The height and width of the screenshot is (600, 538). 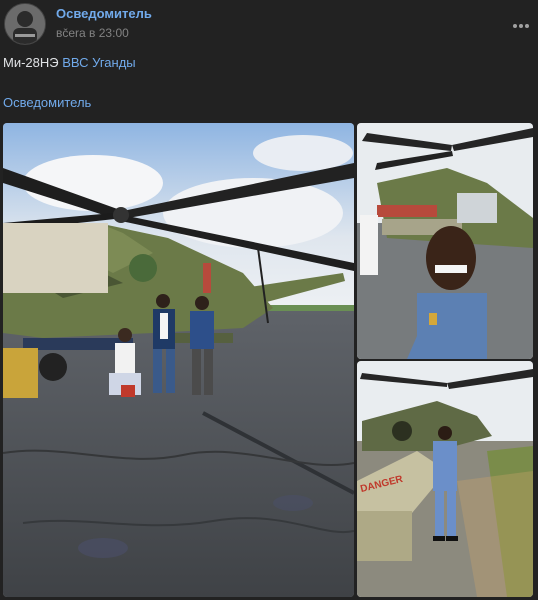 I want to click on post-text: Ми-28НЭ ВВС Уганды, so click(x=69, y=62).